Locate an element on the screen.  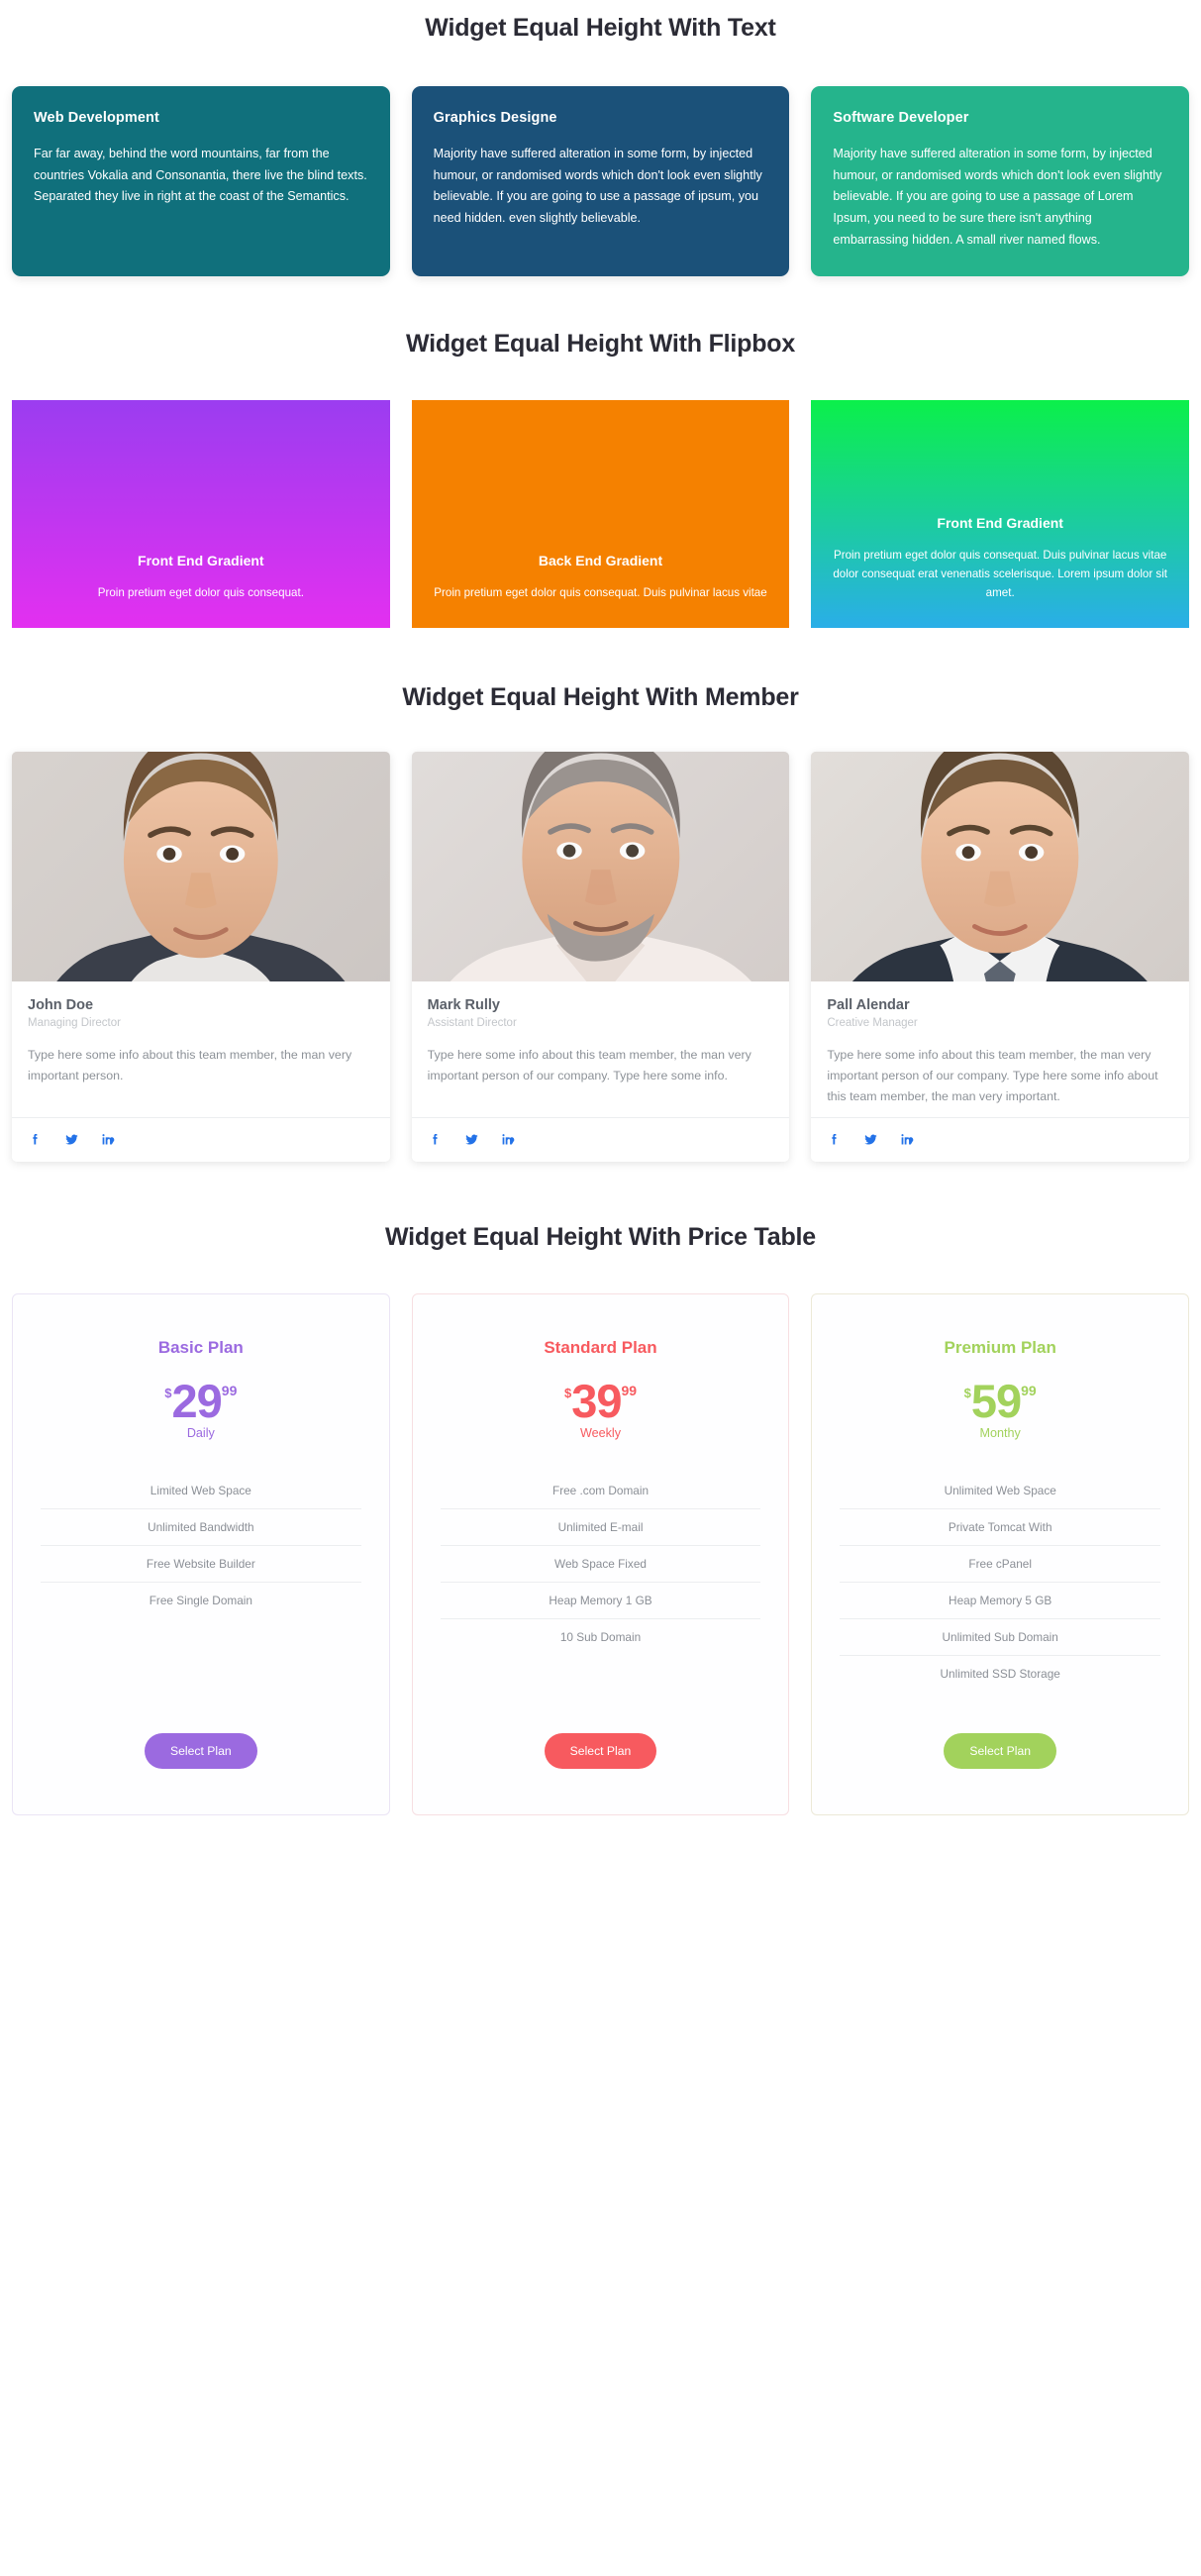
price-feature-item: Limited Web Space is located at coordinates (201, 1490).